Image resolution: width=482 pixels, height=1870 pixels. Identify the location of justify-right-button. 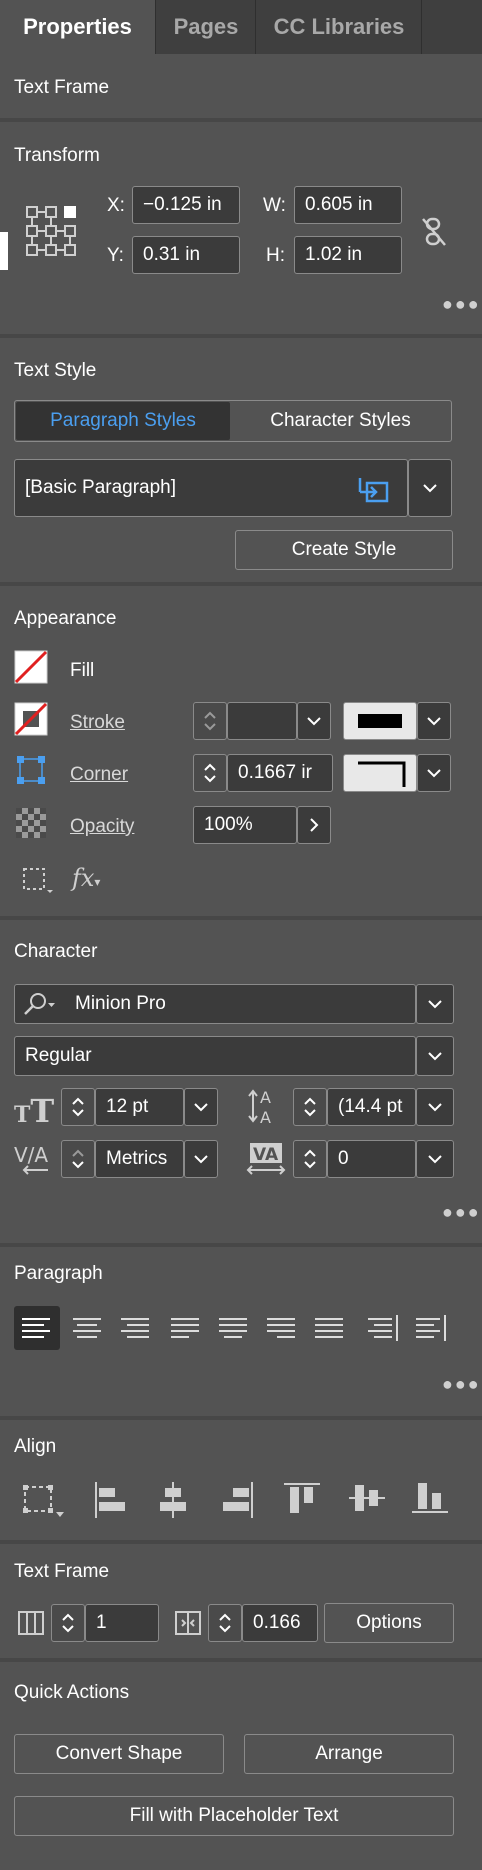
(281, 1328).